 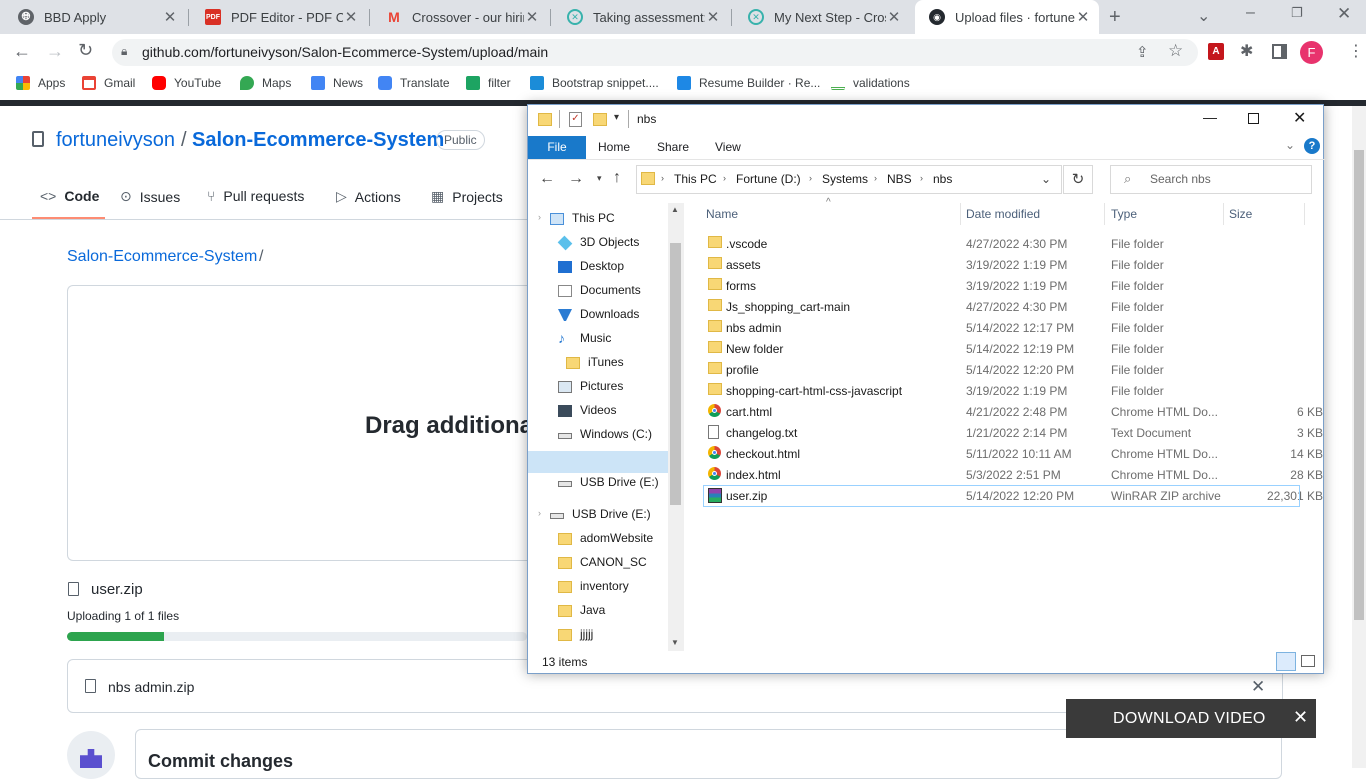 What do you see at coordinates (1003, 348) in the screenshot?
I see `file-row: New folder 5/14/2022 12:19 PM File folder` at bounding box center [1003, 348].